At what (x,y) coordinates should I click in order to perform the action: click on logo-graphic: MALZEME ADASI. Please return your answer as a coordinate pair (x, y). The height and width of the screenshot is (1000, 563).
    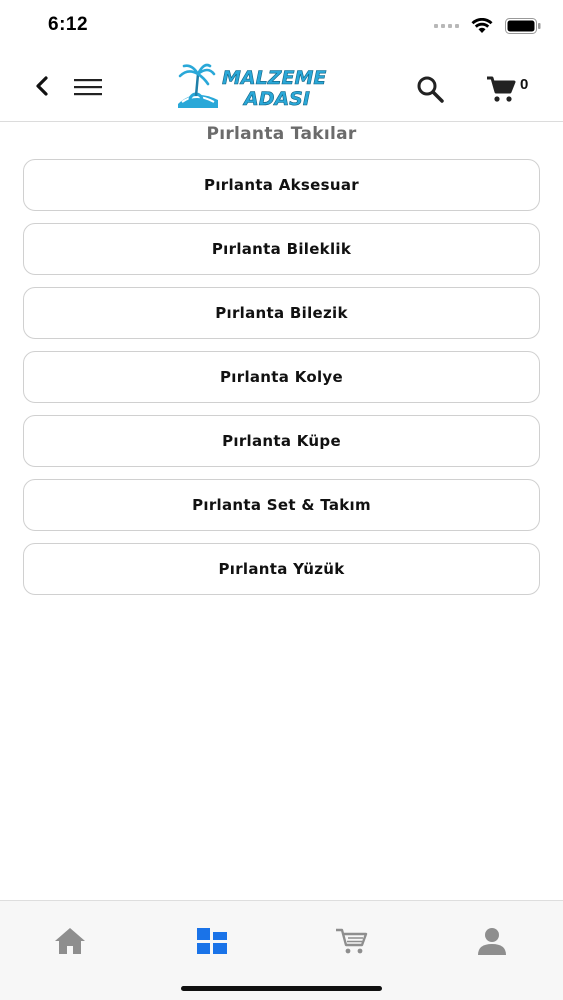
    Looking at the image, I should click on (252, 86).